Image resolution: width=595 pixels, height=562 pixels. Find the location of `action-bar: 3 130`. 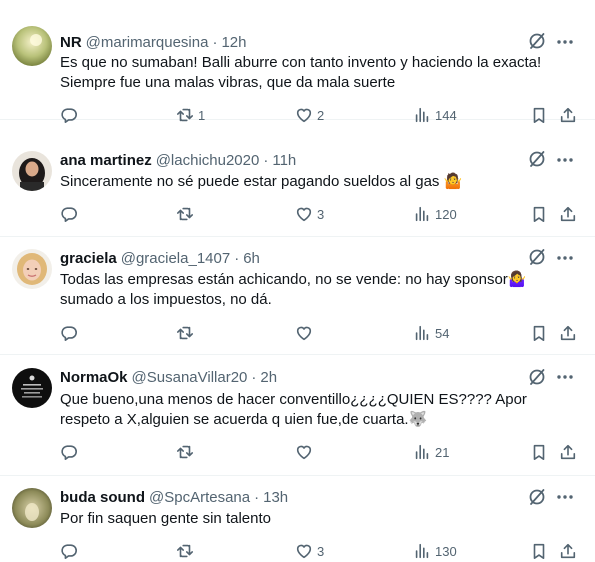

action-bar: 3 130 is located at coordinates (322, 551).